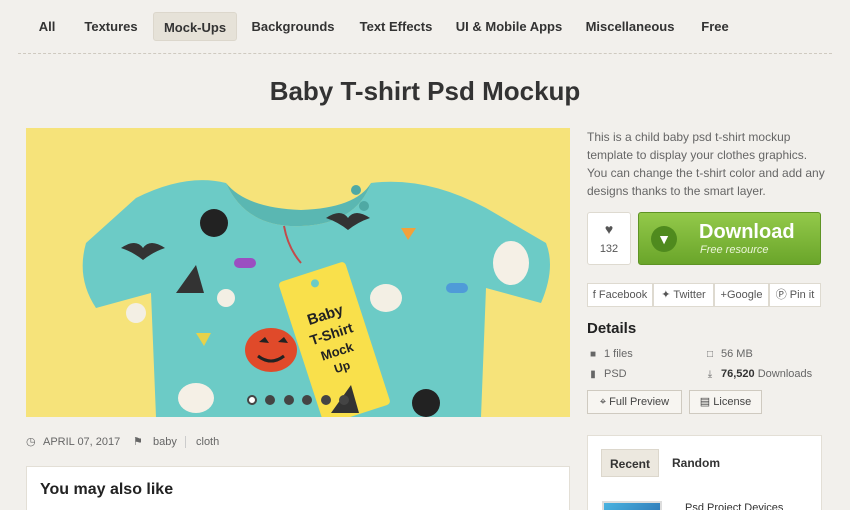  Describe the element at coordinates (738, 374) in the screenshot. I see `detail-downloads-count: 76,520` at that location.